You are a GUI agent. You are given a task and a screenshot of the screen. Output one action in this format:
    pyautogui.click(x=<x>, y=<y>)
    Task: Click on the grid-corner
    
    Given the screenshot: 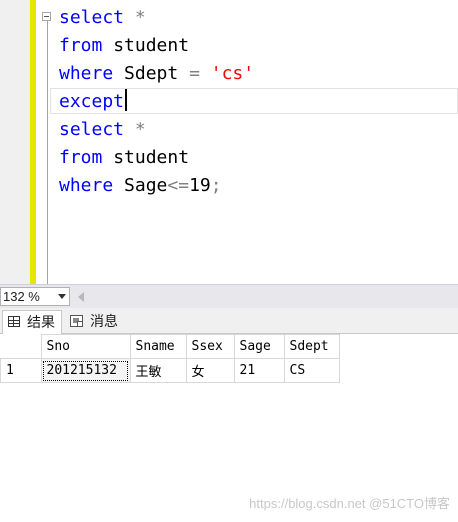 What is the action you would take?
    pyautogui.click(x=21, y=346)
    